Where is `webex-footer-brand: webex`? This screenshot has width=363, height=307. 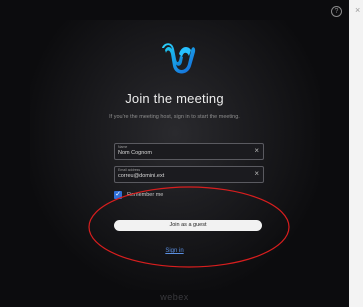 webex-footer-brand: webex is located at coordinates (174, 297).